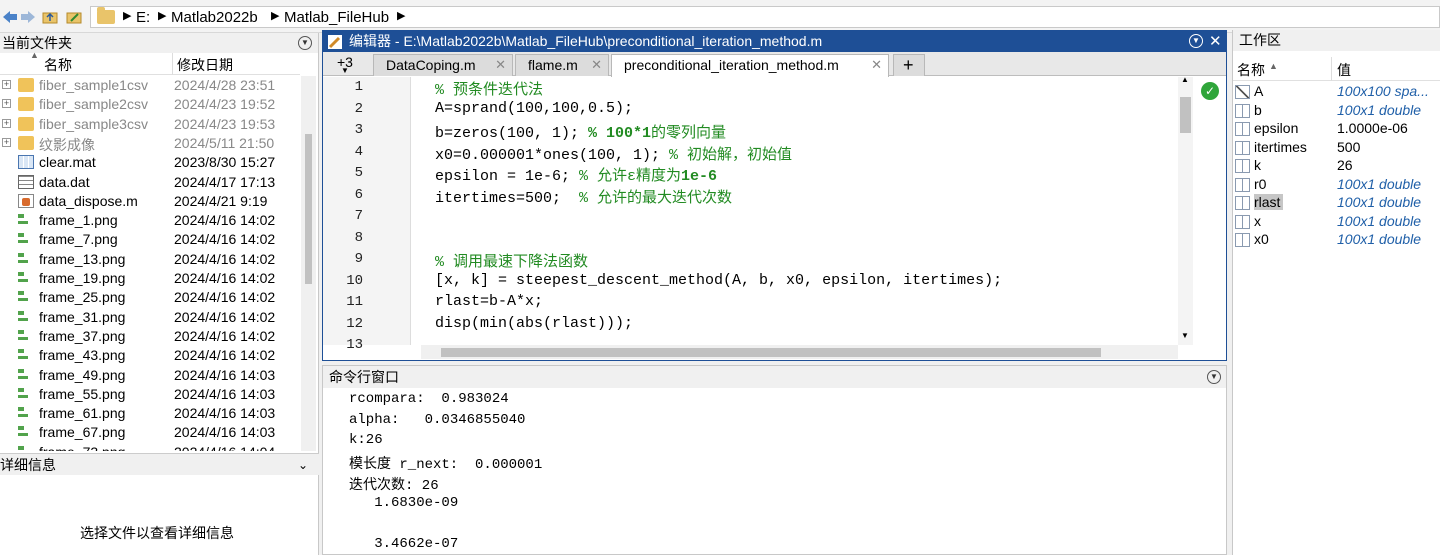 The image size is (1440, 555). Describe the element at coordinates (150, 413) in the screenshot. I see `file-row: frame_61.png 2024/4/16 14:03` at that location.